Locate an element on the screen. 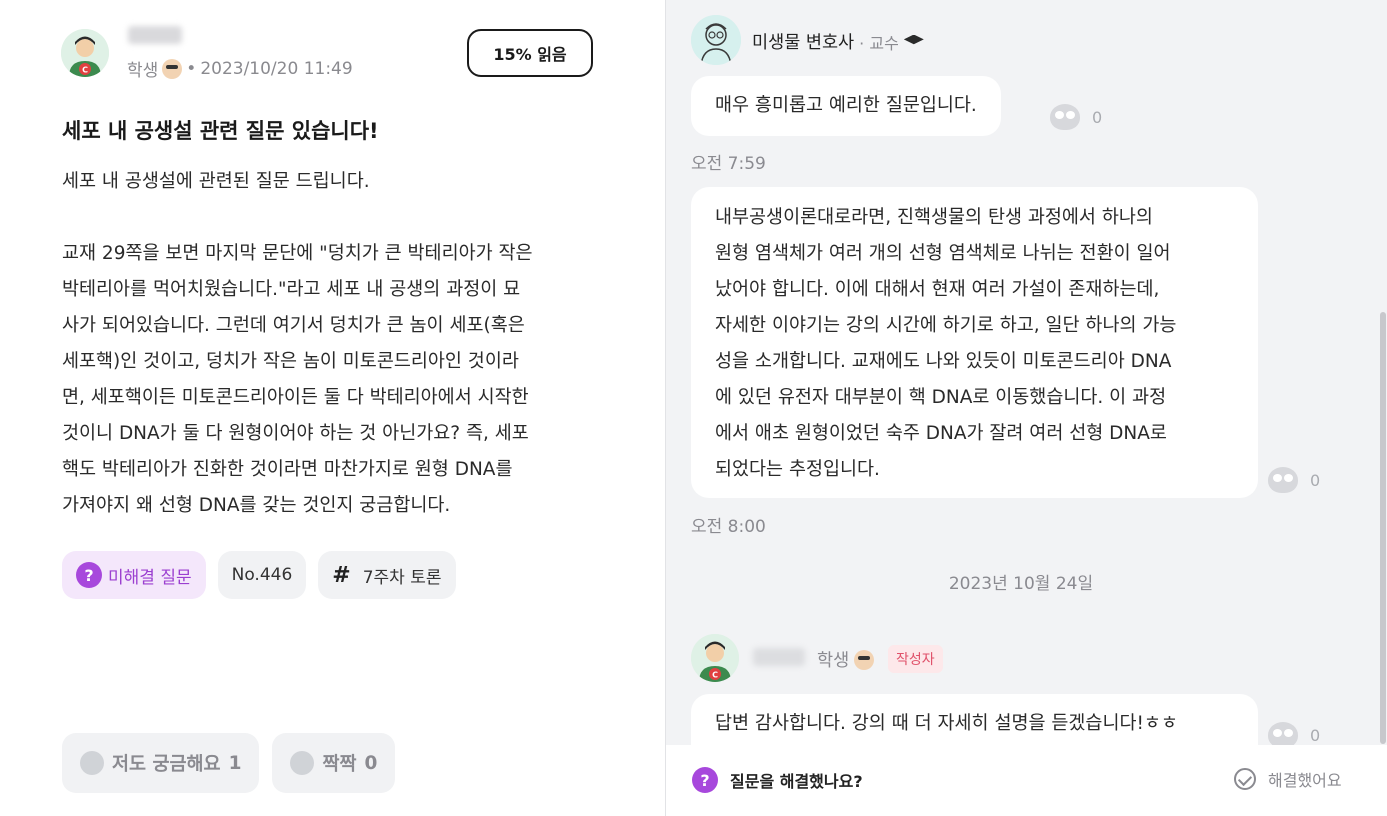  status-tag-label: 미해결 질문 is located at coordinates (150, 577).